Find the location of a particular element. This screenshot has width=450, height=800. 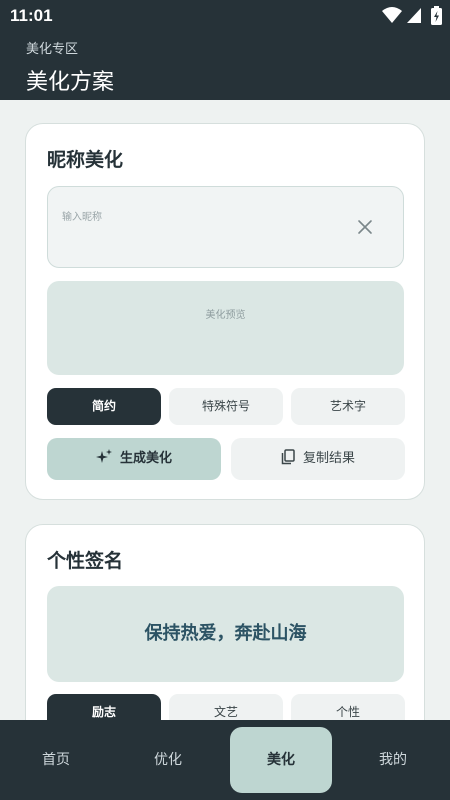

signature-style-inspire-button: 励志 is located at coordinates (104, 707).